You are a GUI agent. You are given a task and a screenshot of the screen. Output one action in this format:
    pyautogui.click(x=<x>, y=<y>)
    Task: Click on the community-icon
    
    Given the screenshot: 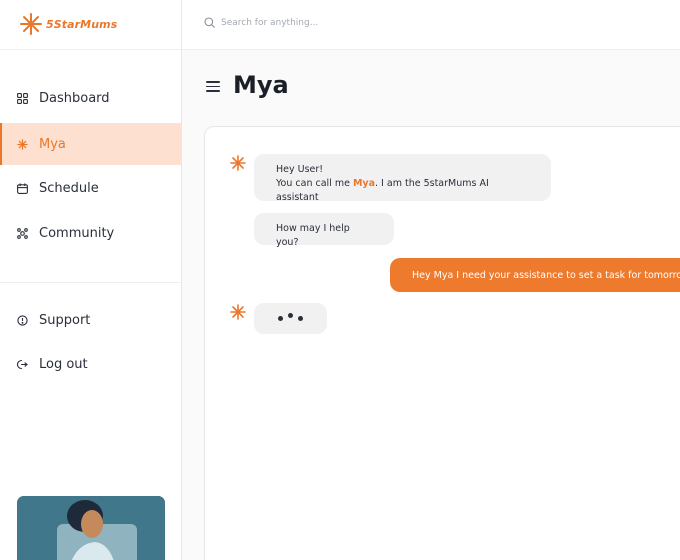 What is the action you would take?
    pyautogui.click(x=22, y=233)
    